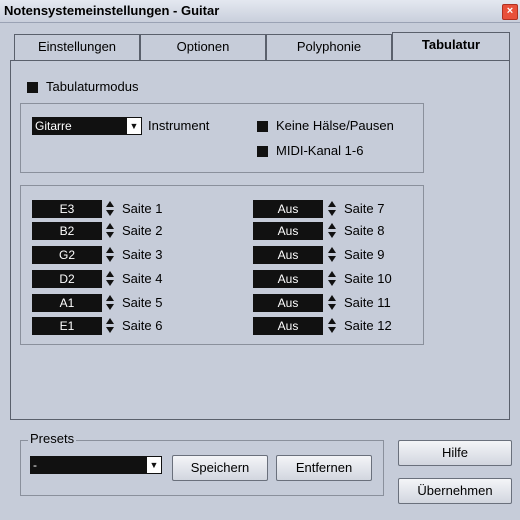 This screenshot has height=520, width=520. What do you see at coordinates (222, 138) in the screenshot?
I see `instrument-group` at bounding box center [222, 138].